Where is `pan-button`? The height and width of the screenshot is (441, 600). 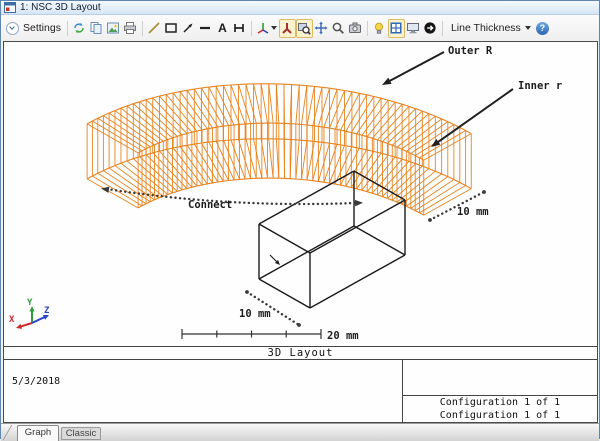 pan-button is located at coordinates (321, 28).